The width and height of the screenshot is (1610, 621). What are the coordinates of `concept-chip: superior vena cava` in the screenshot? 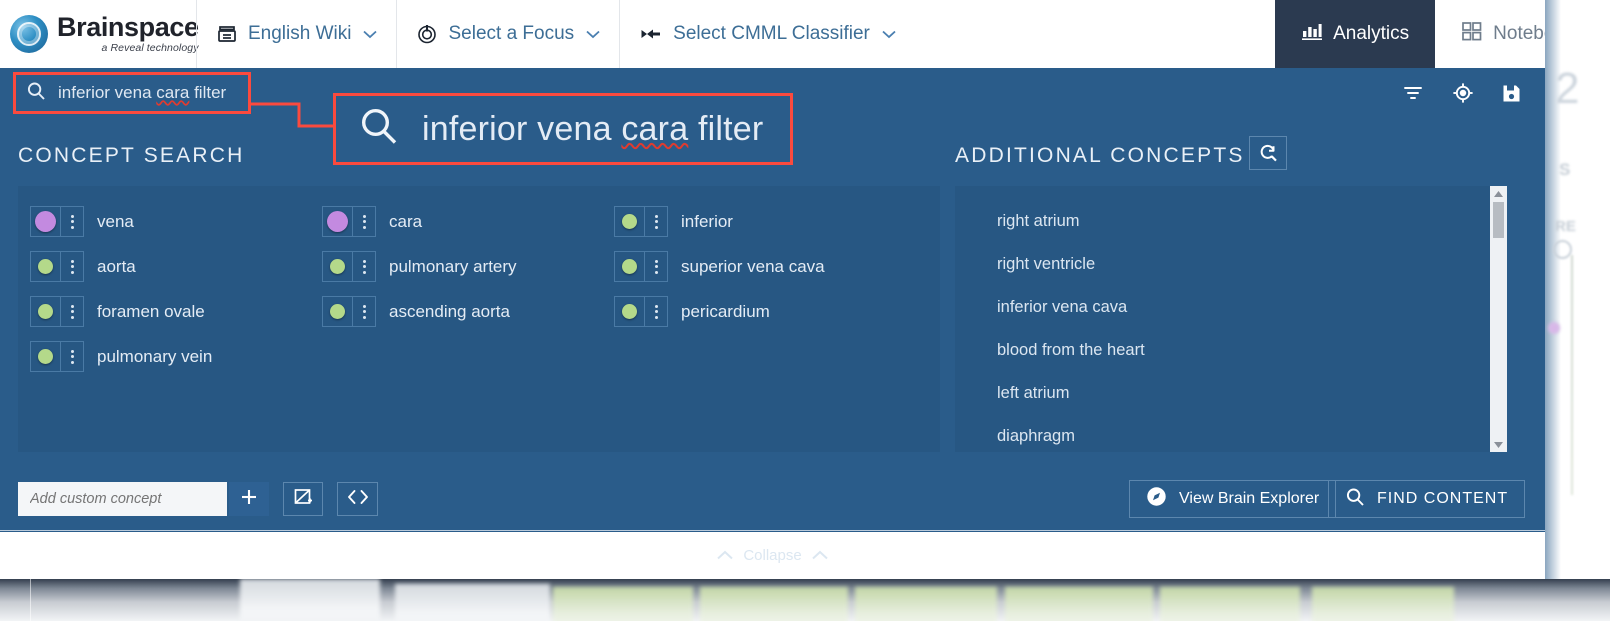 It's located at (777, 266).